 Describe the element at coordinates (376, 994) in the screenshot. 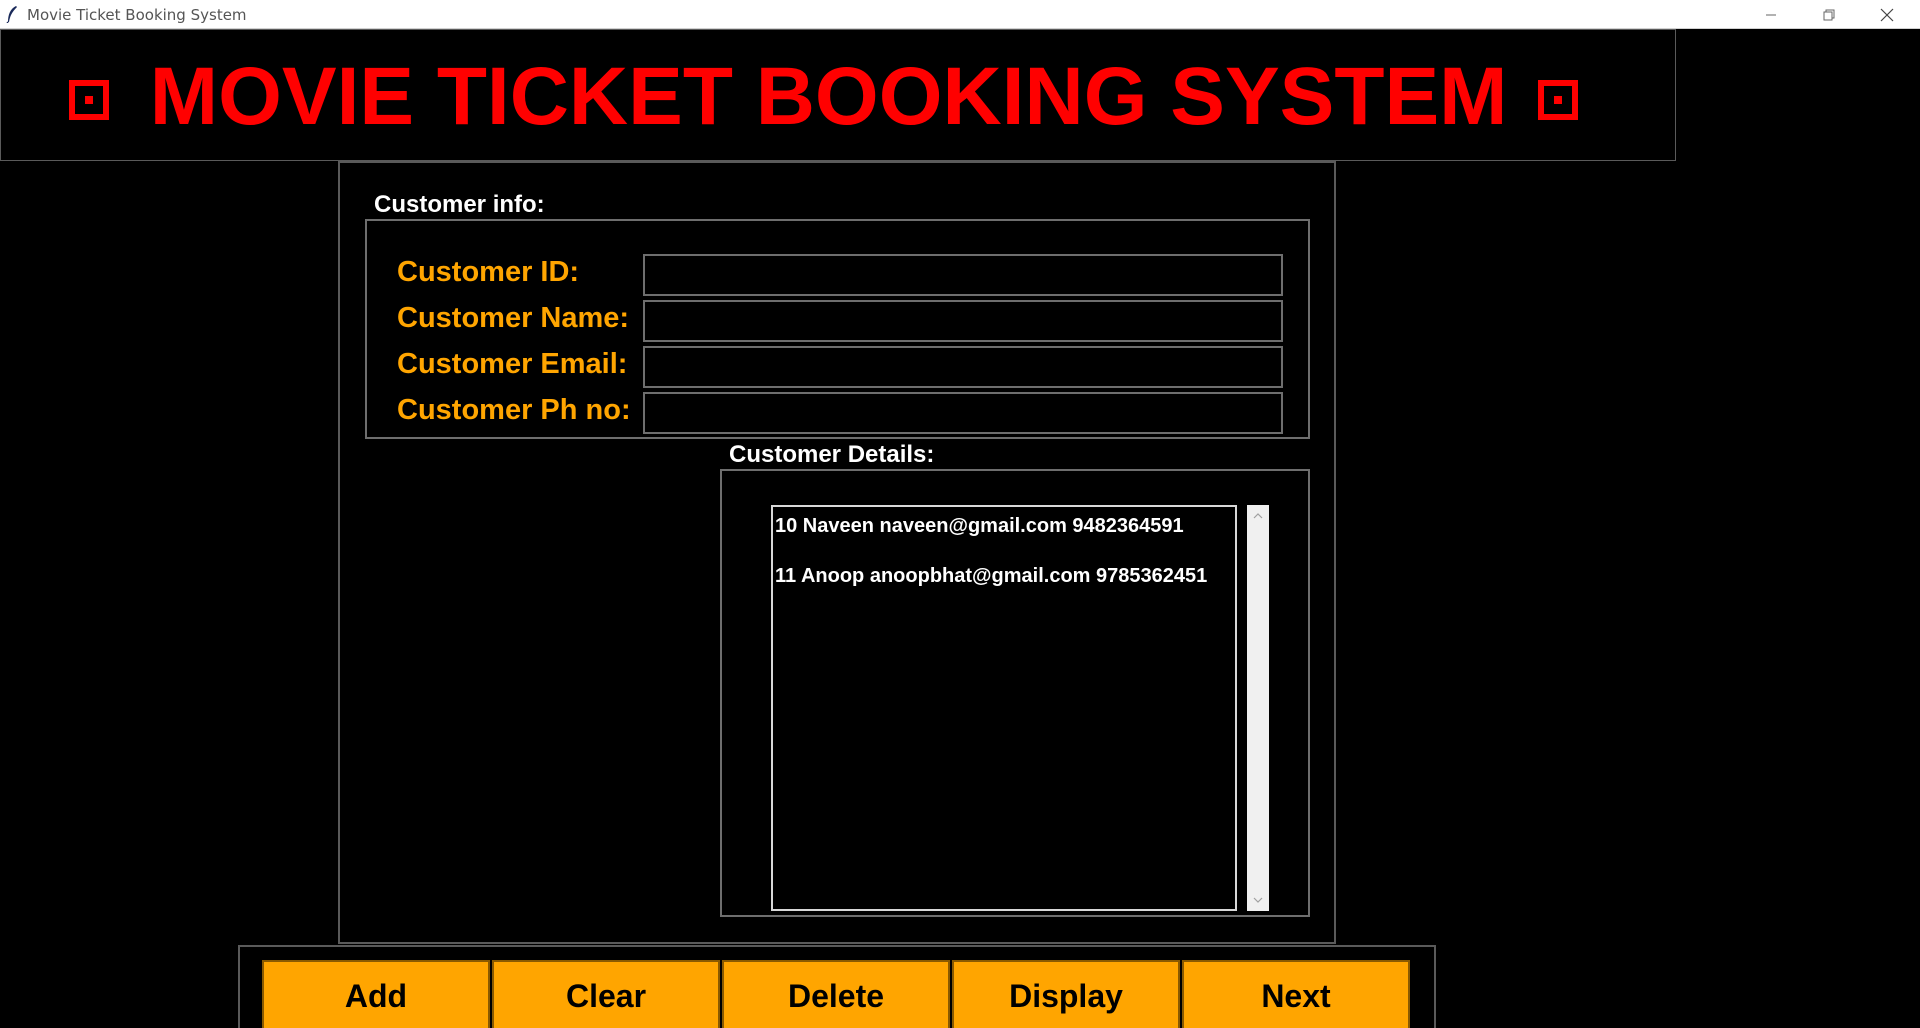

I see `add-button: Add` at that location.